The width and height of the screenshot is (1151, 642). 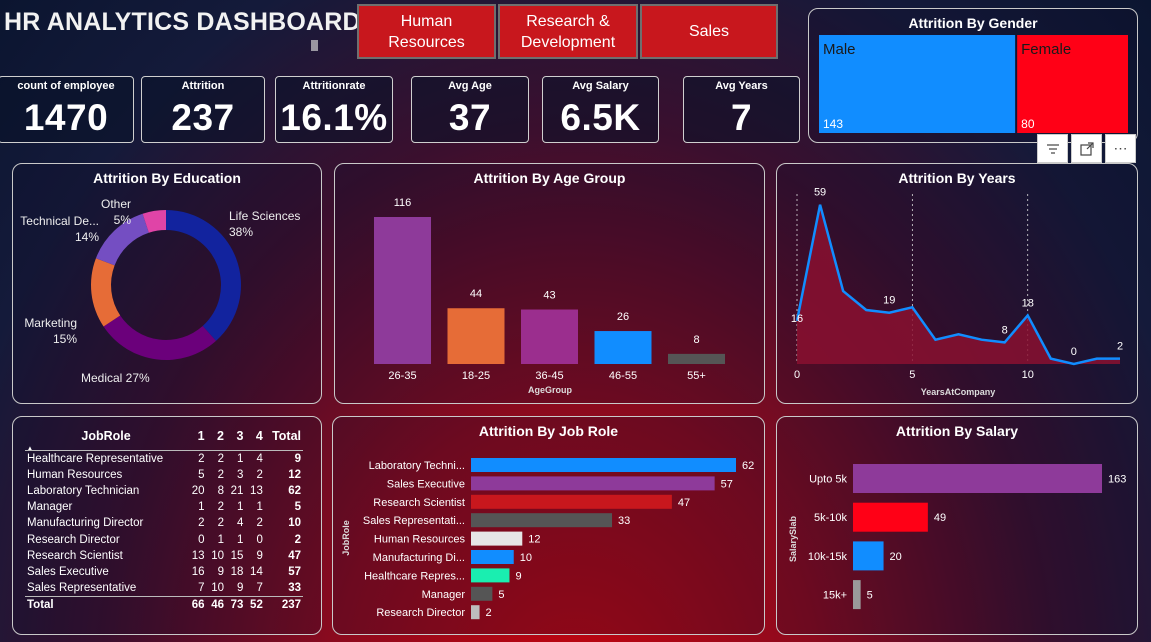 What do you see at coordinates (106, 440) in the screenshot?
I see `table-column-header: JobRole` at bounding box center [106, 440].